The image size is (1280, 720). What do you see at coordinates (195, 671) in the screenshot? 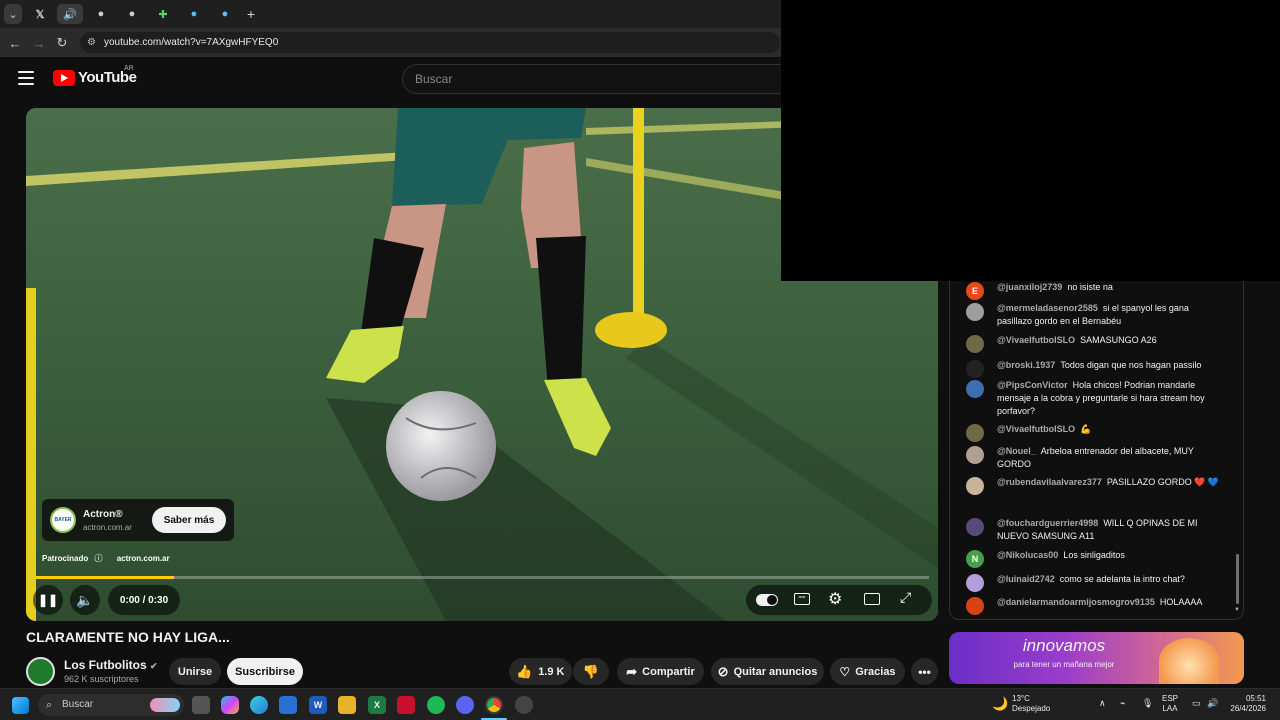
I see `join-button: Unirse` at bounding box center [195, 671].